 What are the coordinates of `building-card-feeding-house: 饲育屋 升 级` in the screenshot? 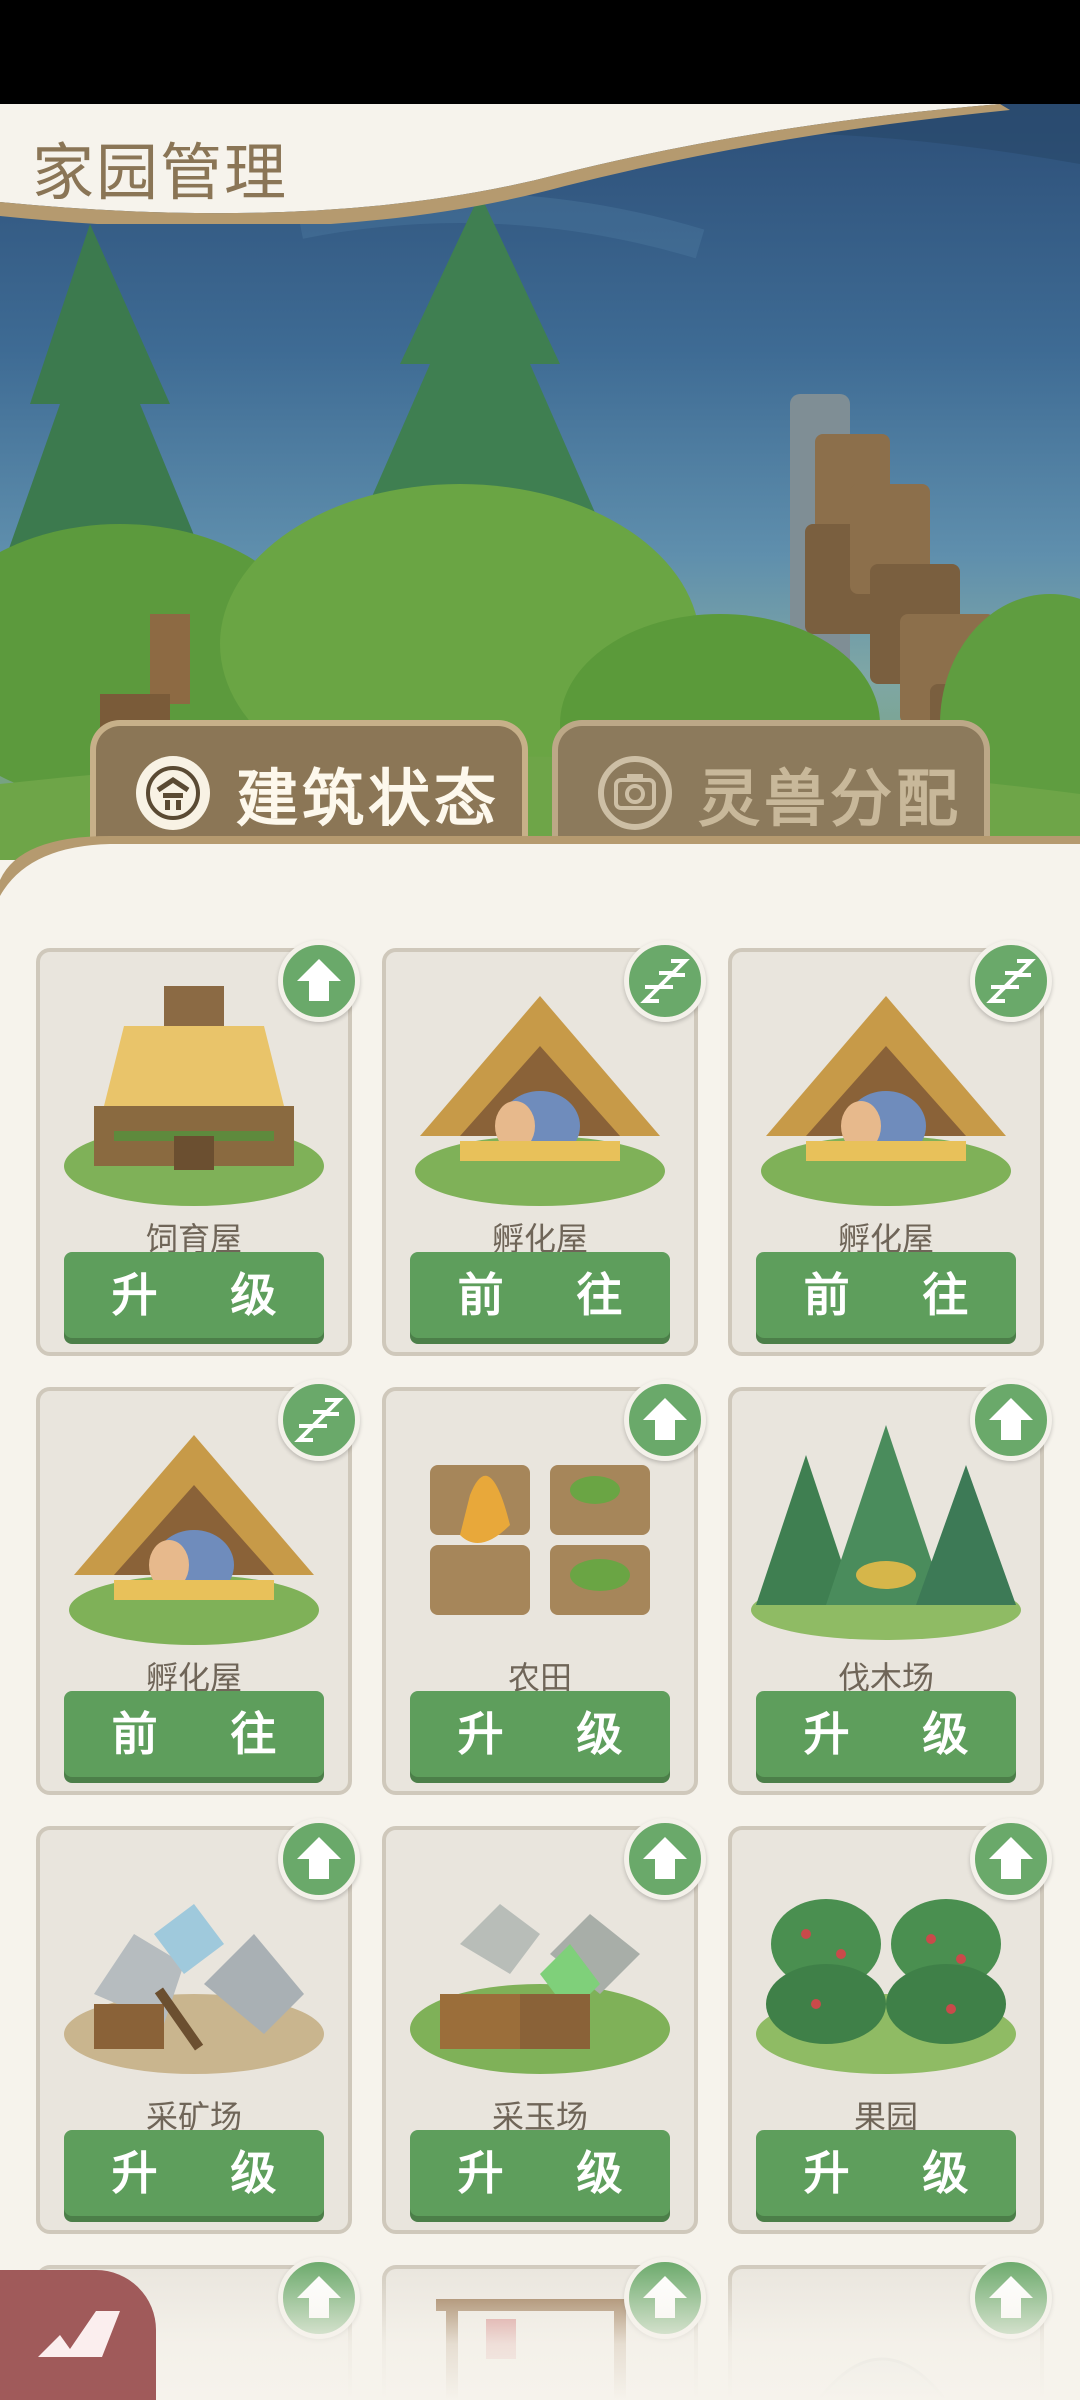 It's located at (198, 1148).